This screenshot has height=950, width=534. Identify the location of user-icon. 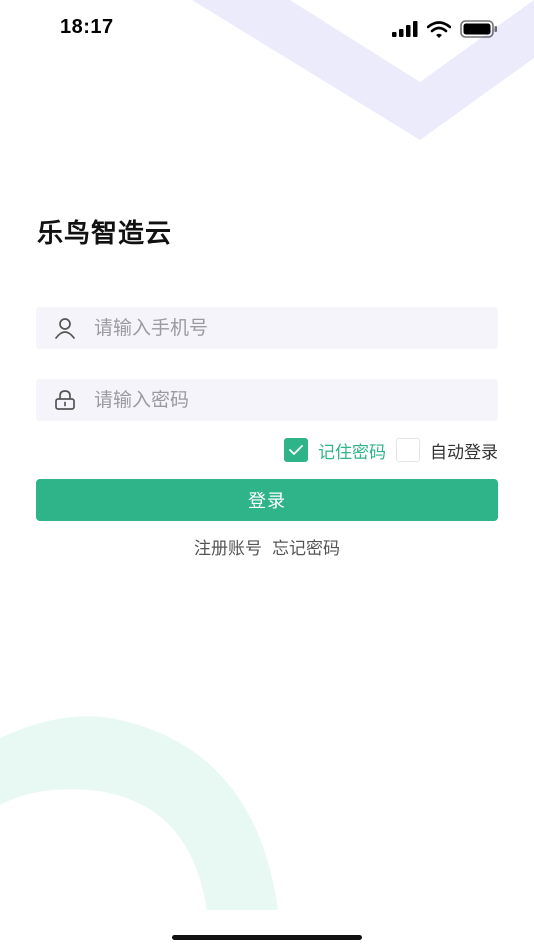
(65, 328).